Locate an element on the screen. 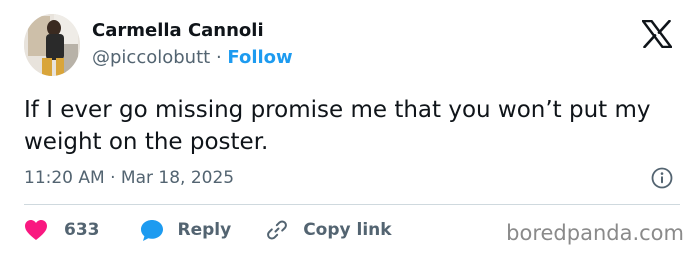 The image size is (700, 256). display-name: Carmella Cannoli is located at coordinates (192, 31).